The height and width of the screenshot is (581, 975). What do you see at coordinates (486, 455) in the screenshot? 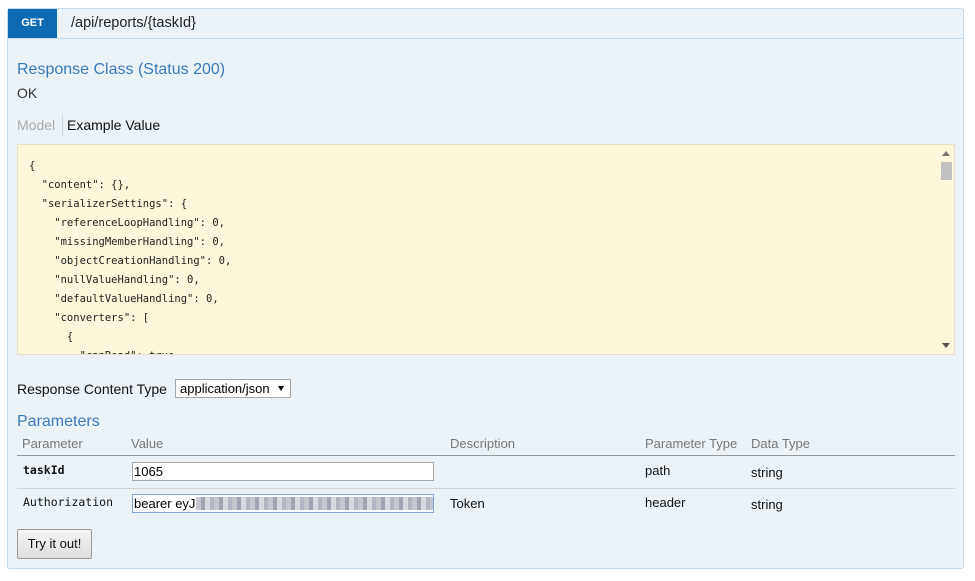
I see `table-header-divider` at bounding box center [486, 455].